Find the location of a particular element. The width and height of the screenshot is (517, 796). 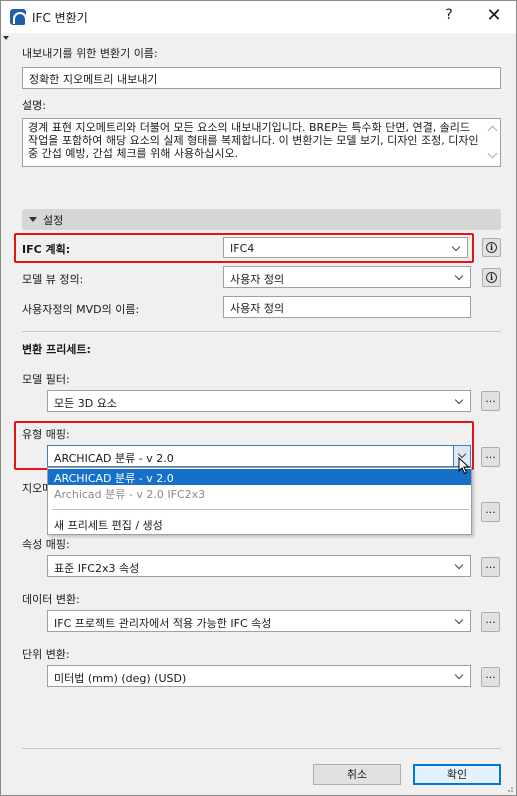

property-mapping-label: 속성 매핑: is located at coordinates (46, 544).